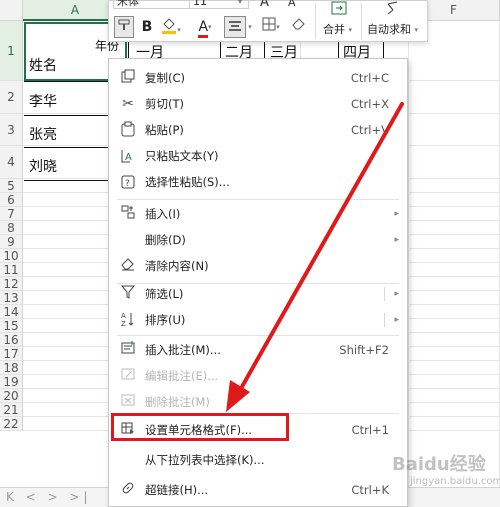 The height and width of the screenshot is (507, 500). I want to click on highlight-box, so click(200, 427).